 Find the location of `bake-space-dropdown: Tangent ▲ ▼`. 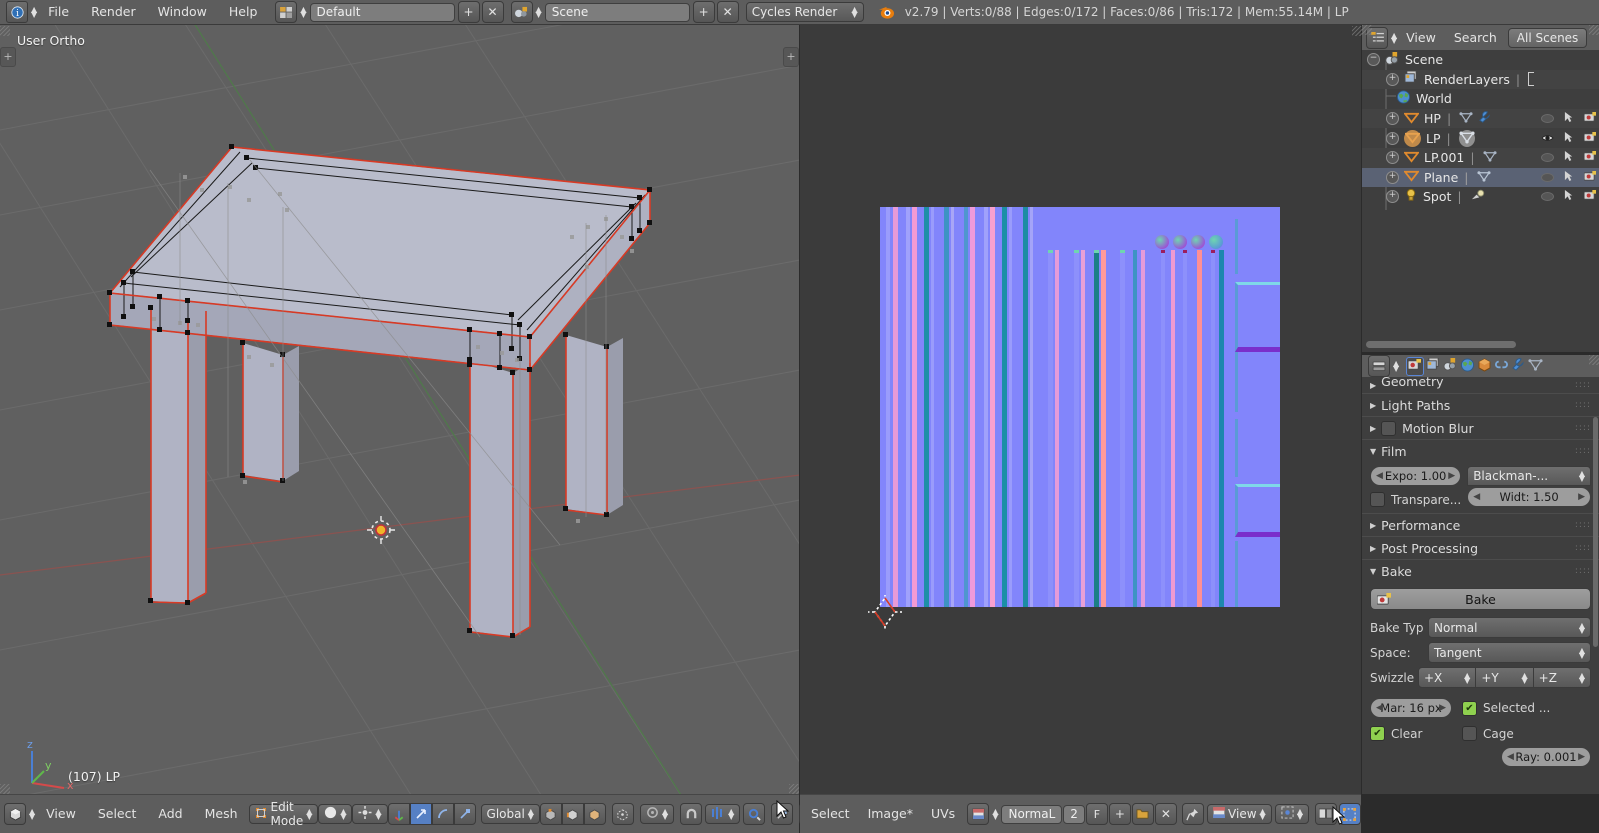

bake-space-dropdown: Tangent ▲ ▼ is located at coordinates (1509, 652).